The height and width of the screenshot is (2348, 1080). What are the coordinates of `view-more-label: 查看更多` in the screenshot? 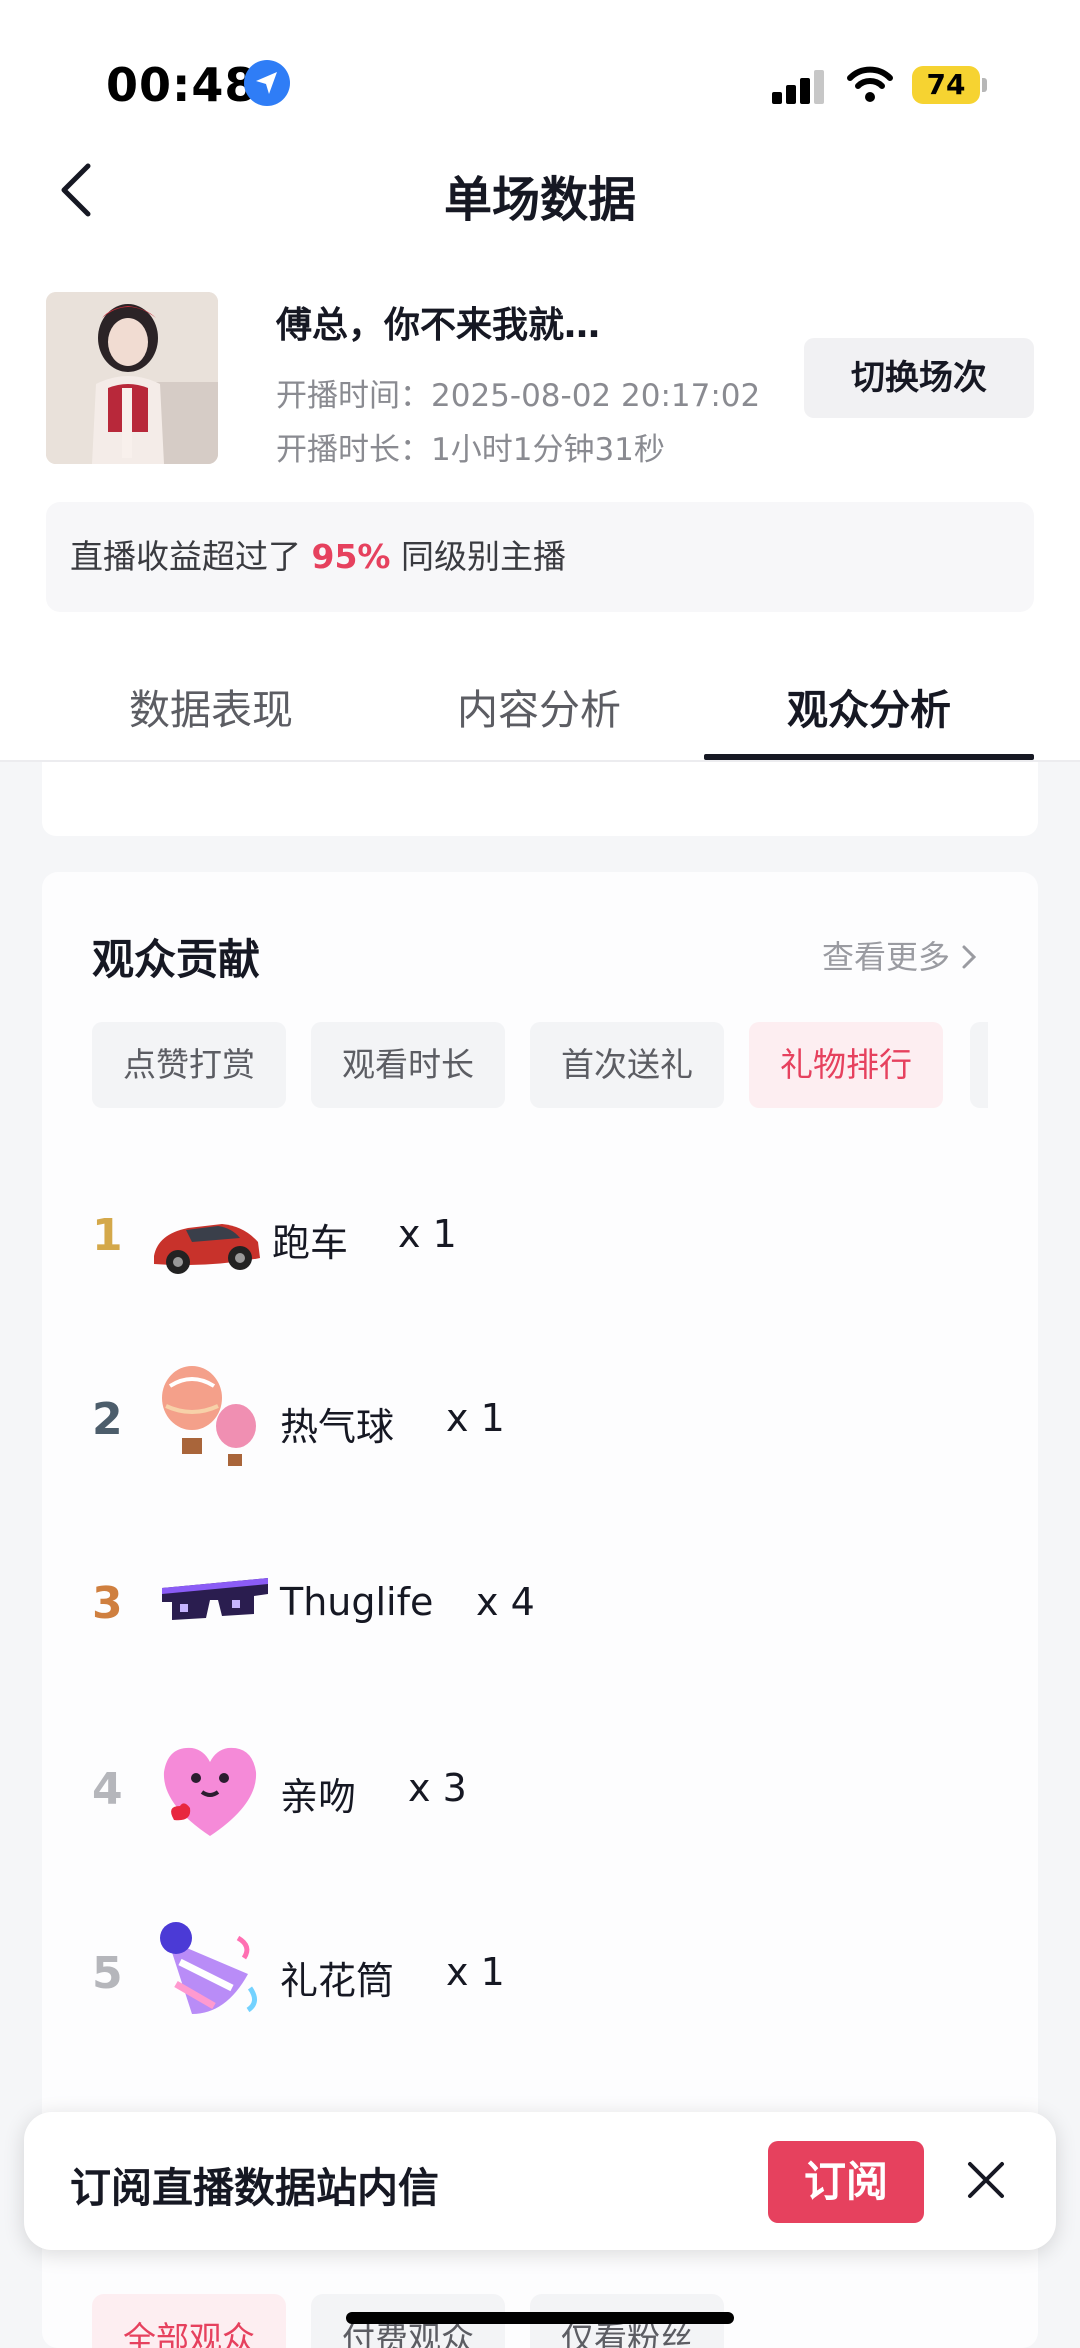 It's located at (886, 957).